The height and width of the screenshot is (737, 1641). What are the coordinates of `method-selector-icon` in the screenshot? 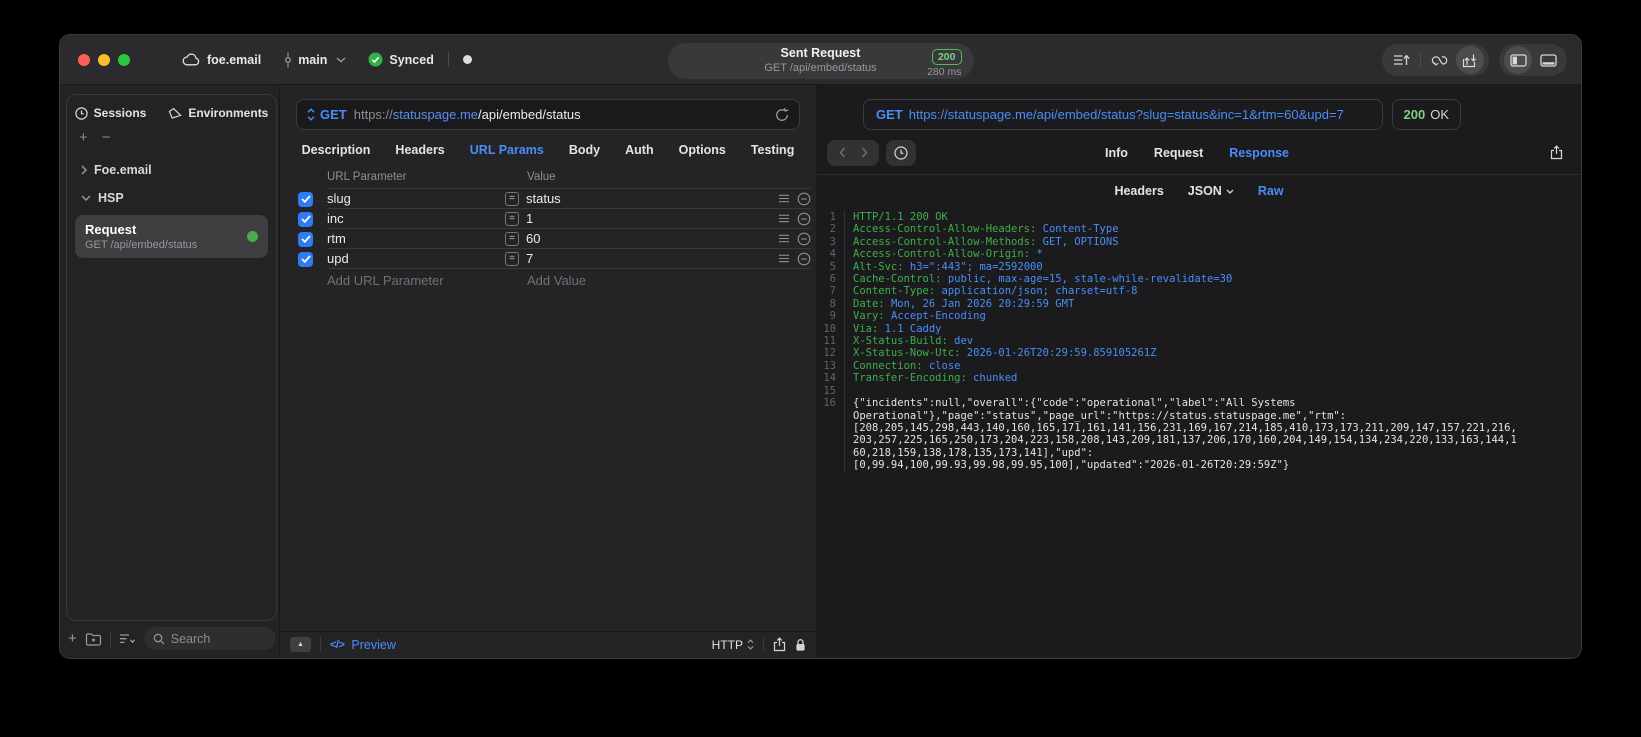 It's located at (311, 114).